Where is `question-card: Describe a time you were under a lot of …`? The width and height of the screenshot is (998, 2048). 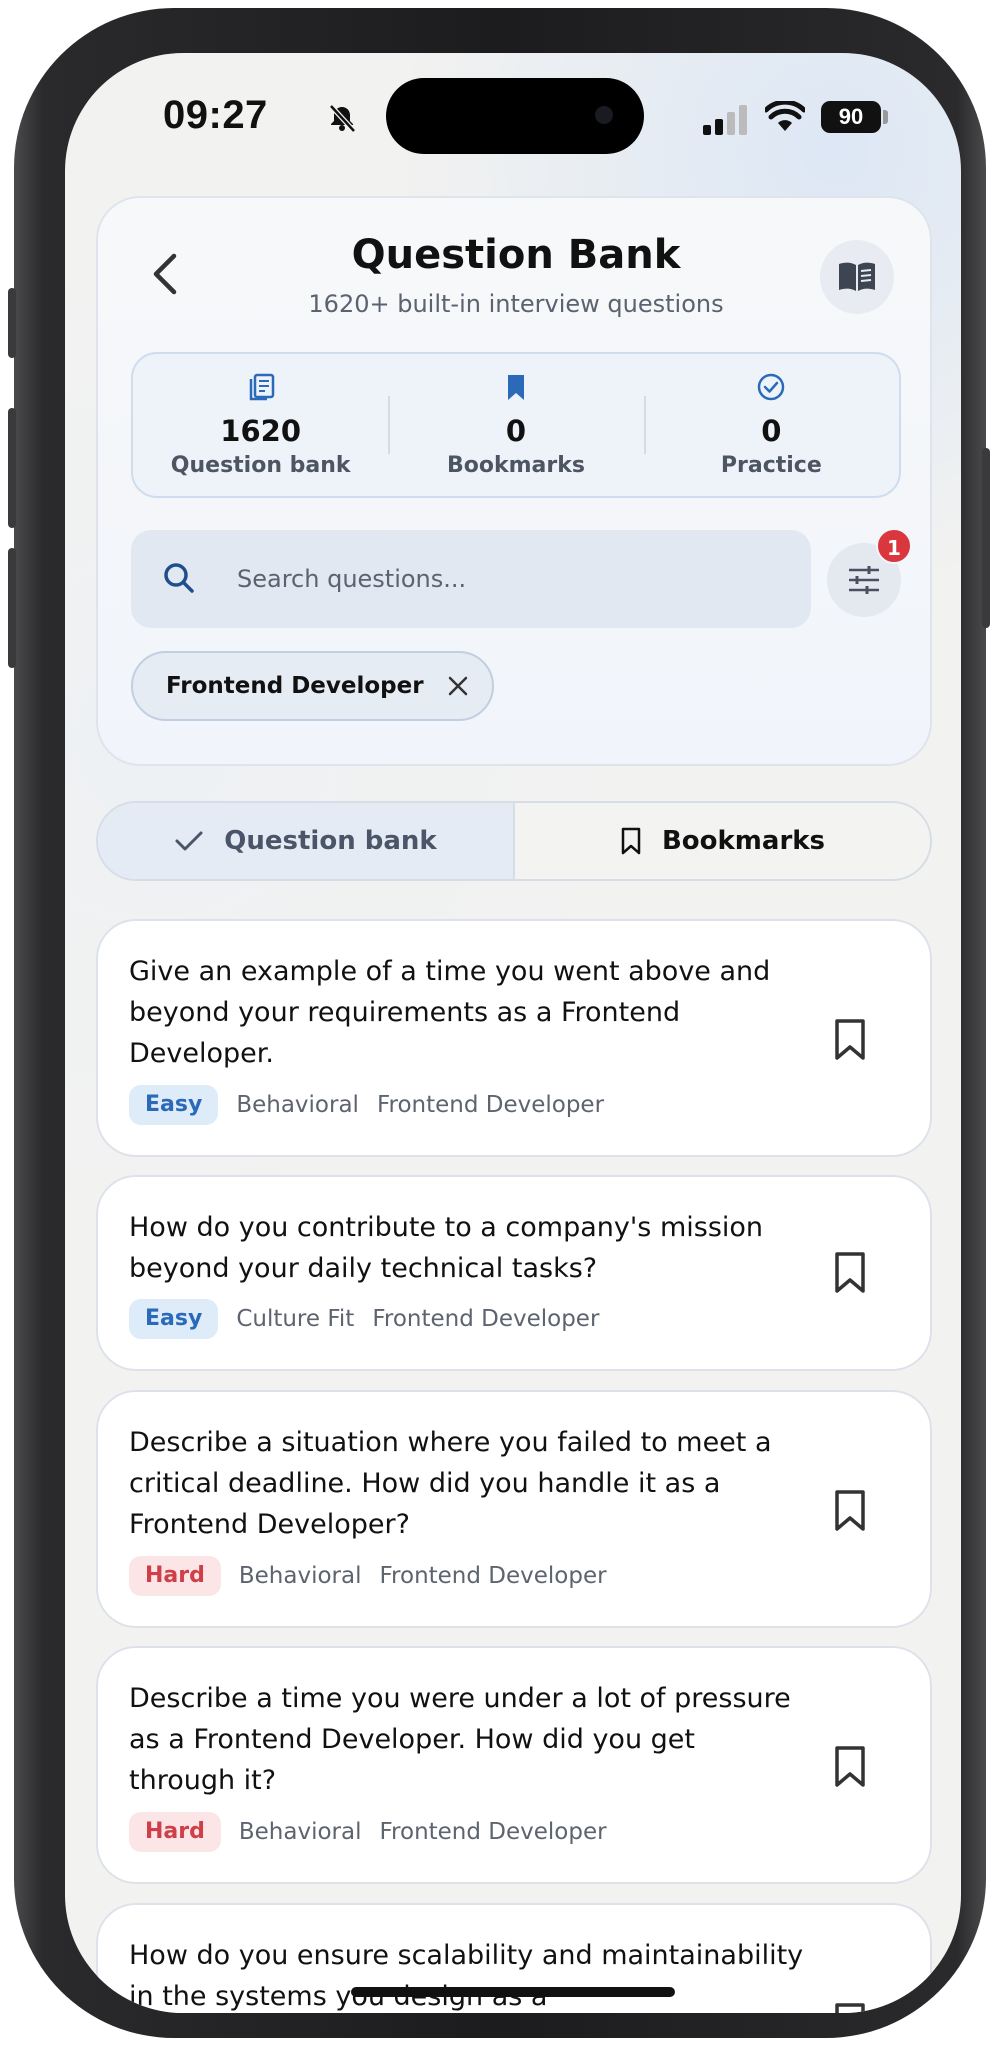
question-card: Describe a time you were under a lot of … is located at coordinates (514, 1765).